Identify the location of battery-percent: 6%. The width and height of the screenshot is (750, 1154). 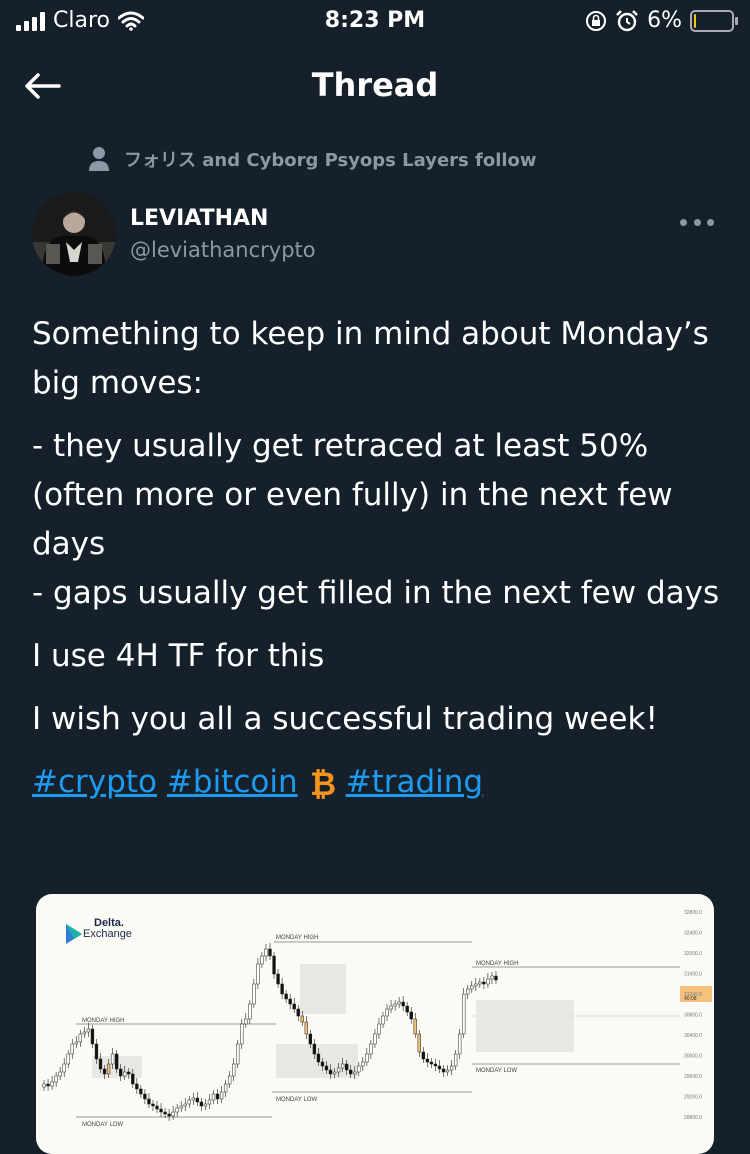
(664, 20).